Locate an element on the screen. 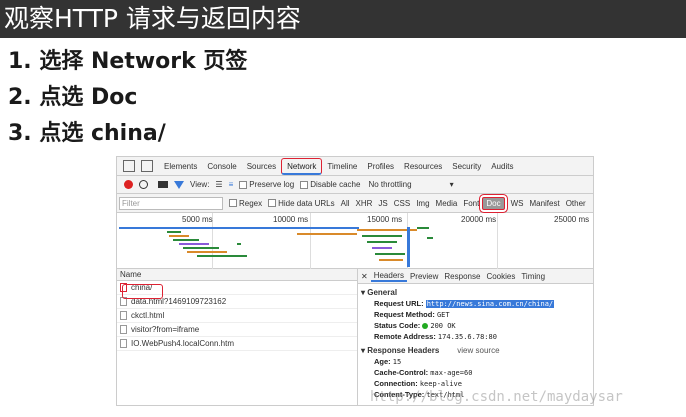 This screenshot has height=417, width=686. header-row: Age: 15 is located at coordinates (388, 361).